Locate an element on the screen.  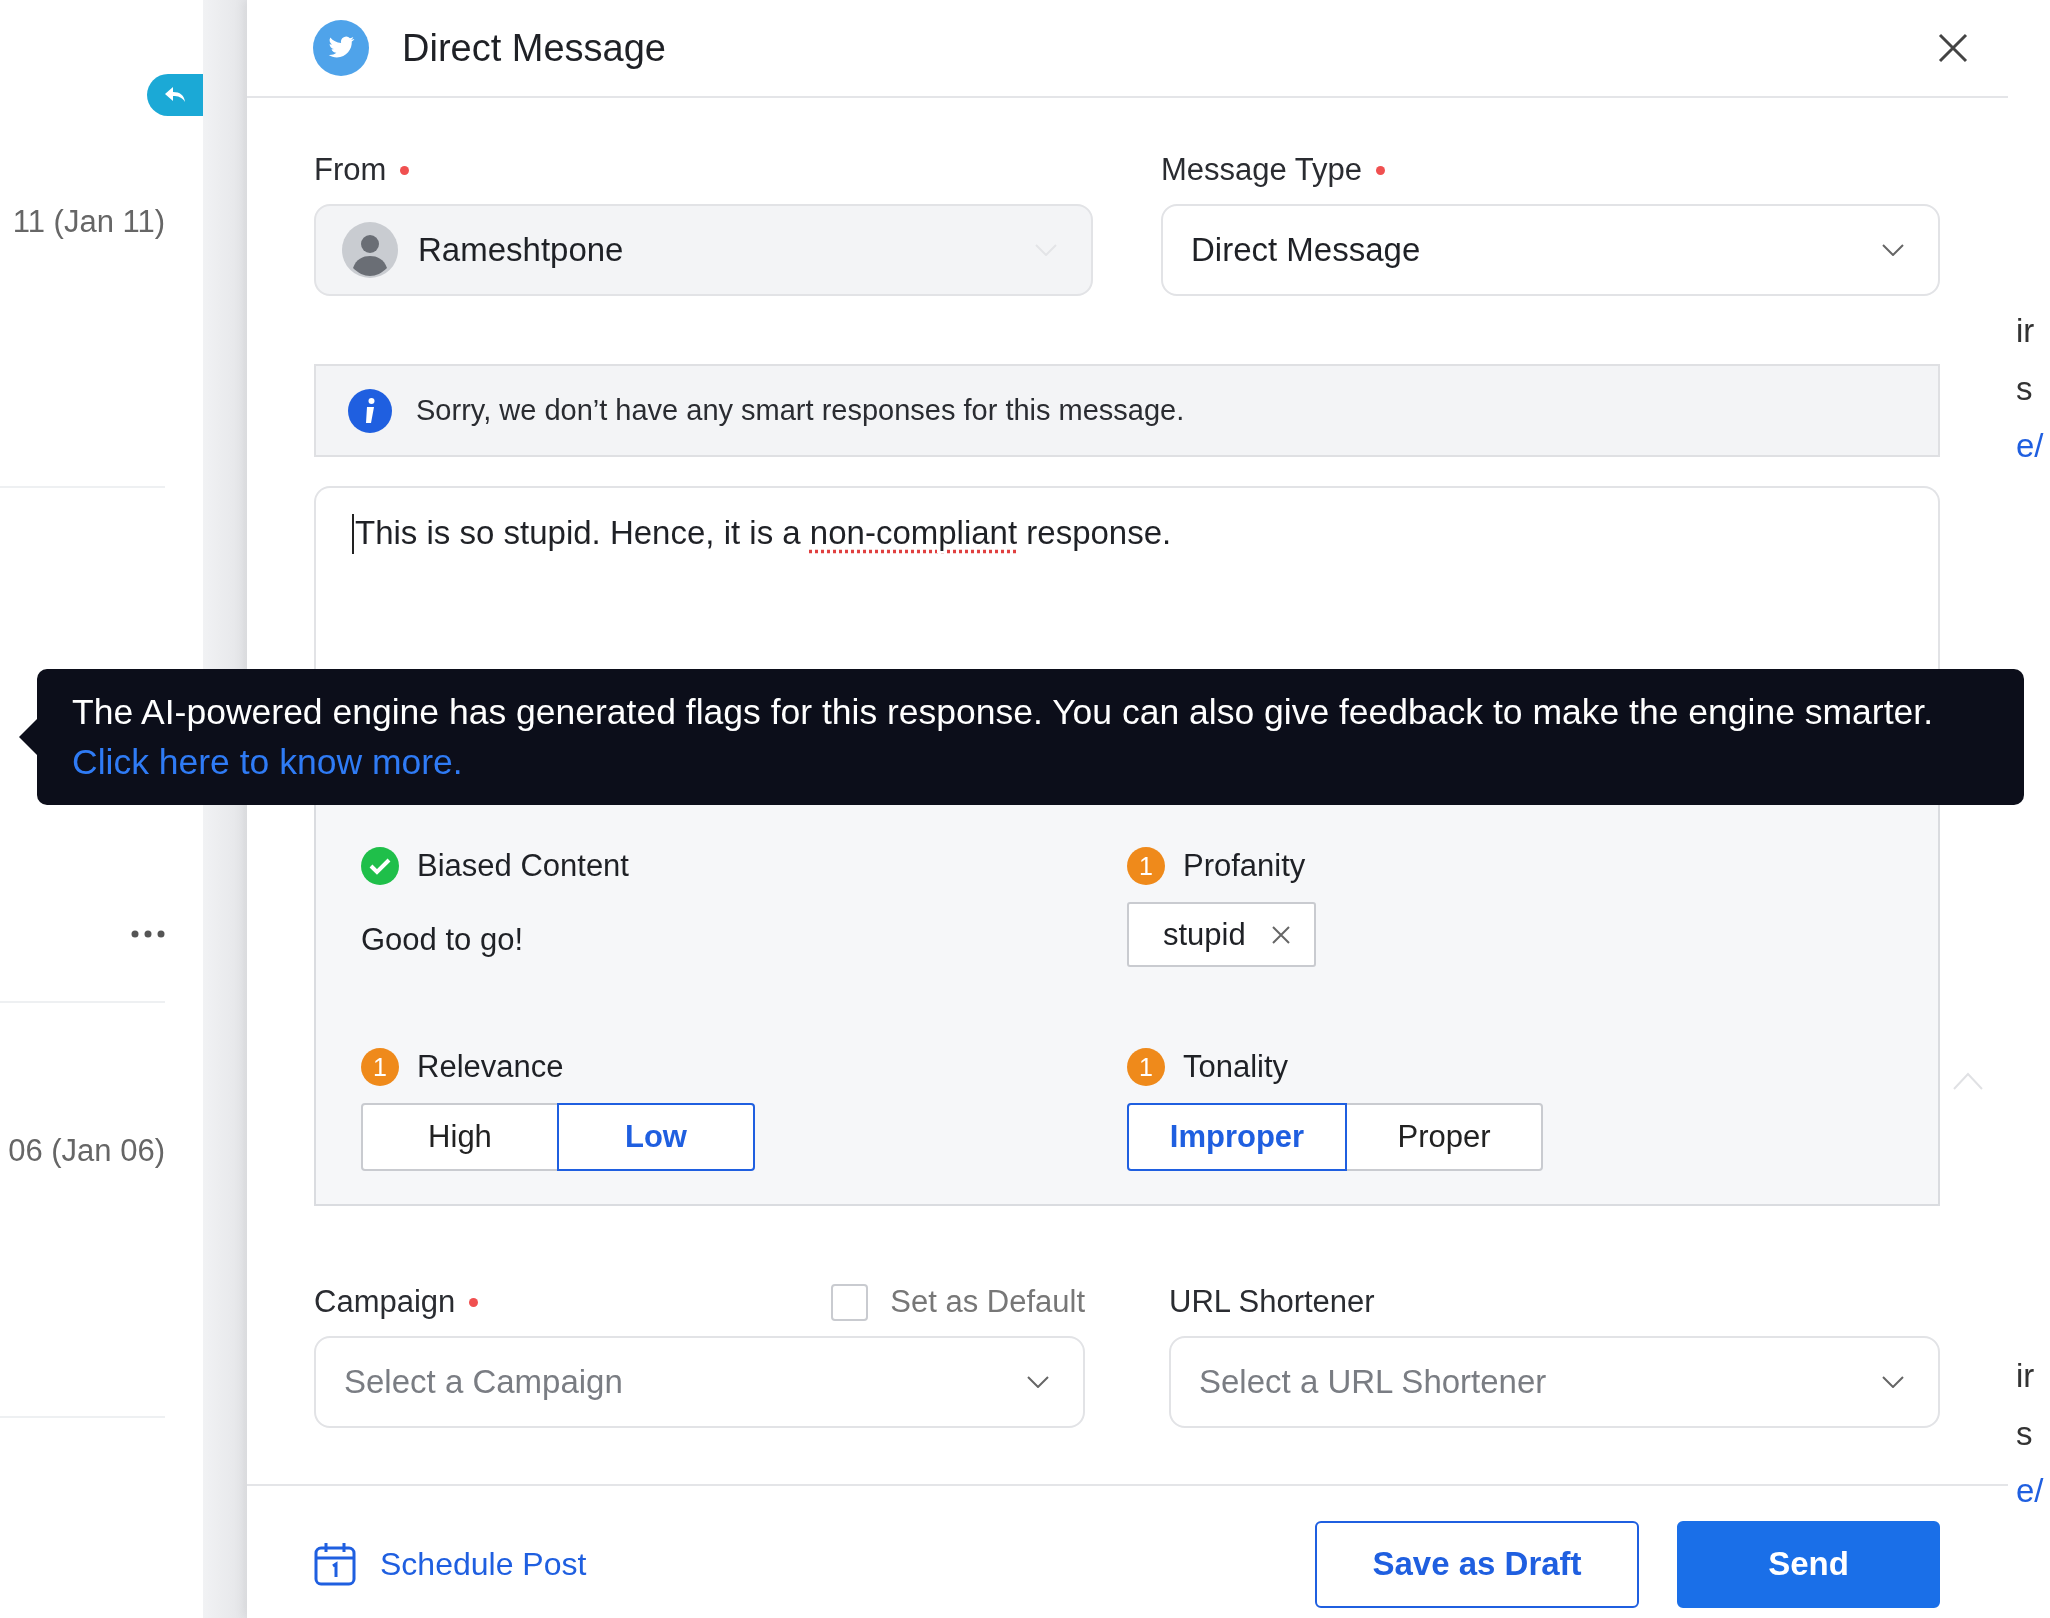
field-label: Campaign is located at coordinates (385, 1302).